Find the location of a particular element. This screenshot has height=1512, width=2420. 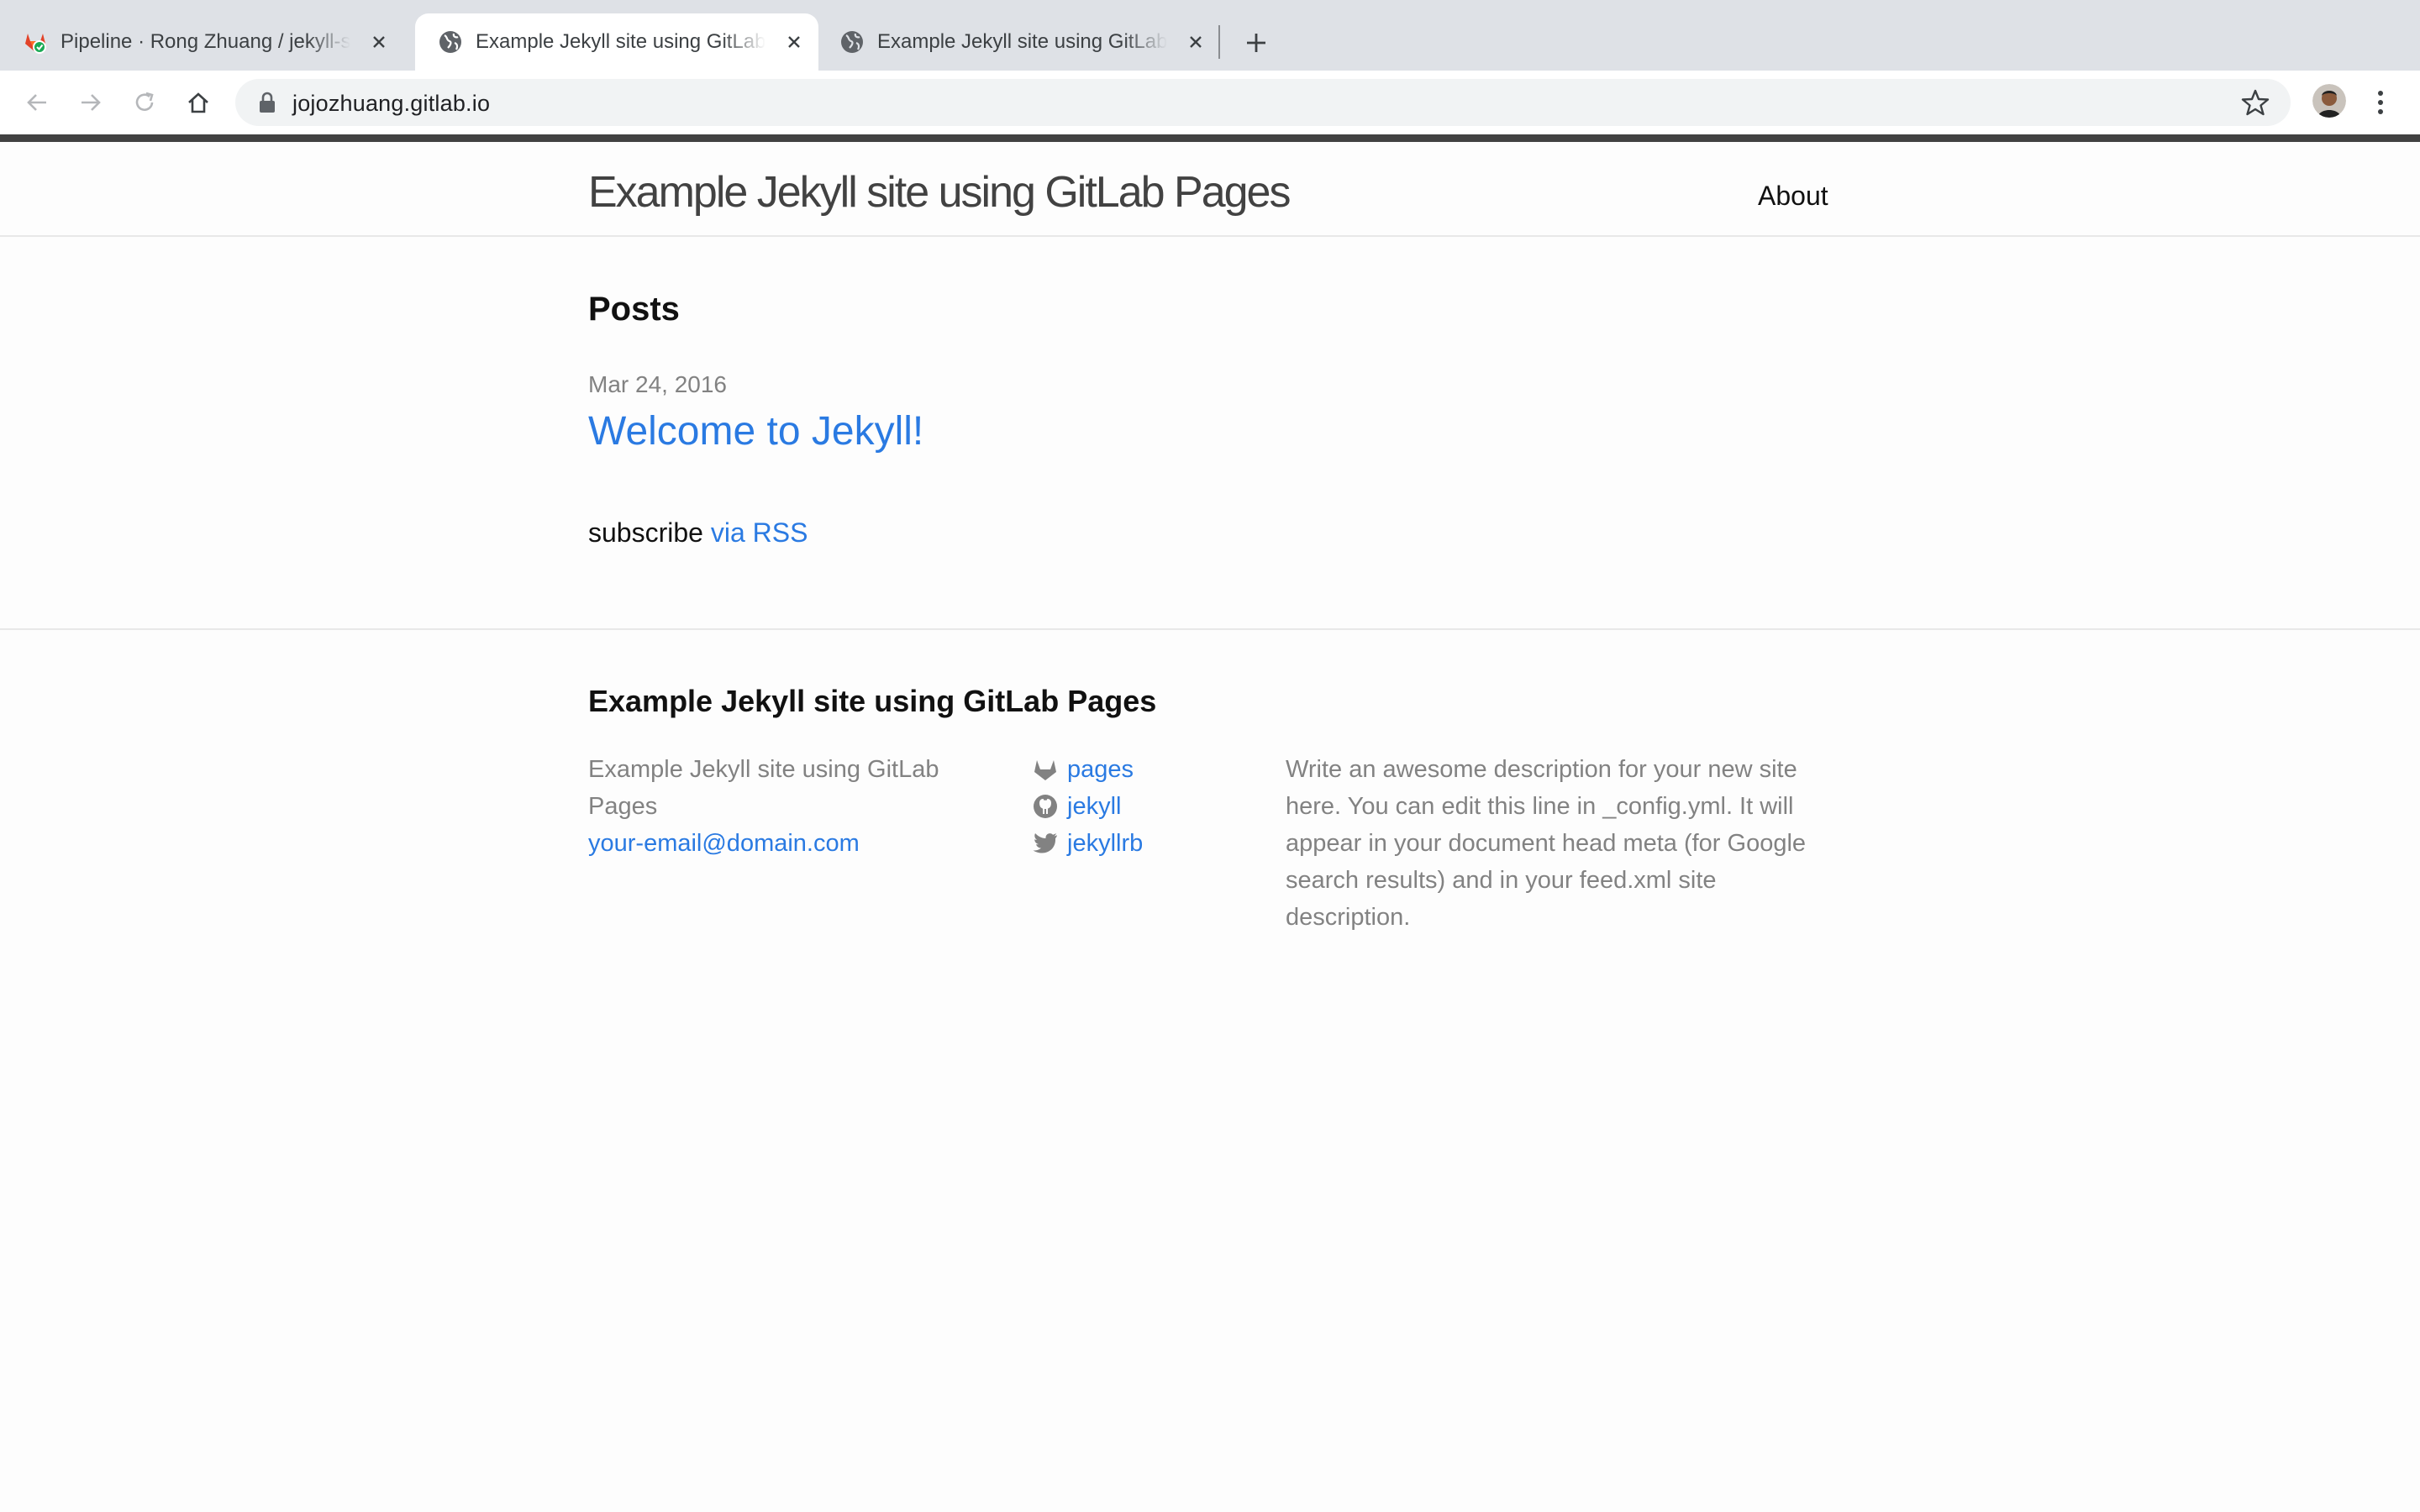

profile-avatar is located at coordinates (2329, 101).